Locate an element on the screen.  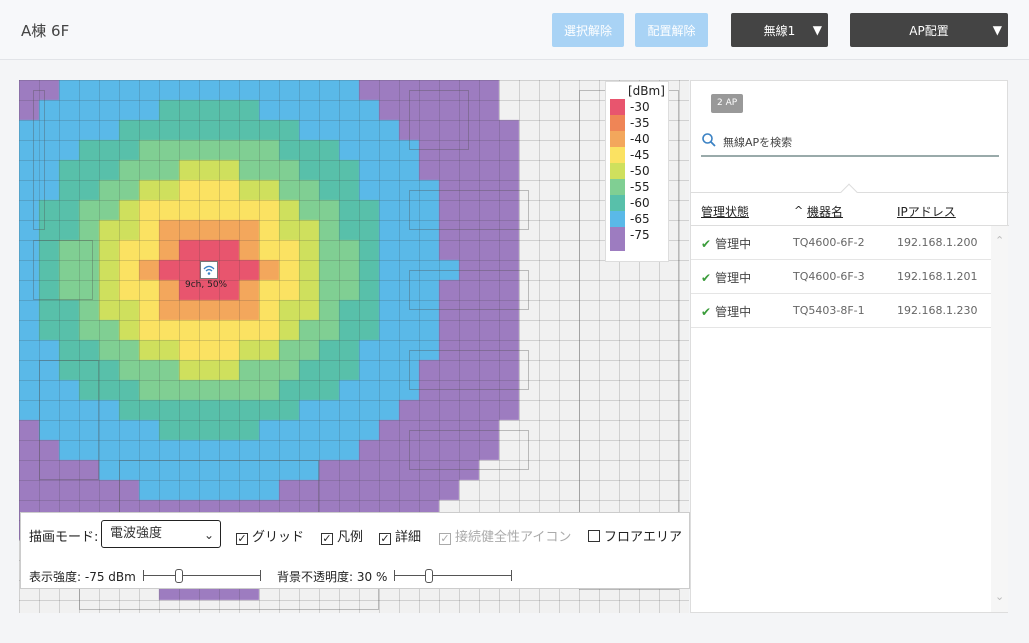
access-point-label: 9ch, 50% is located at coordinates (206, 285).